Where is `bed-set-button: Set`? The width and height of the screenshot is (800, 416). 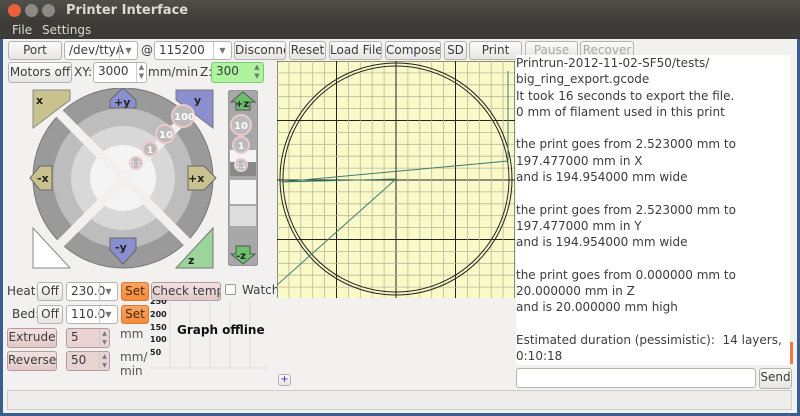
bed-set-button: Set is located at coordinates (135, 314).